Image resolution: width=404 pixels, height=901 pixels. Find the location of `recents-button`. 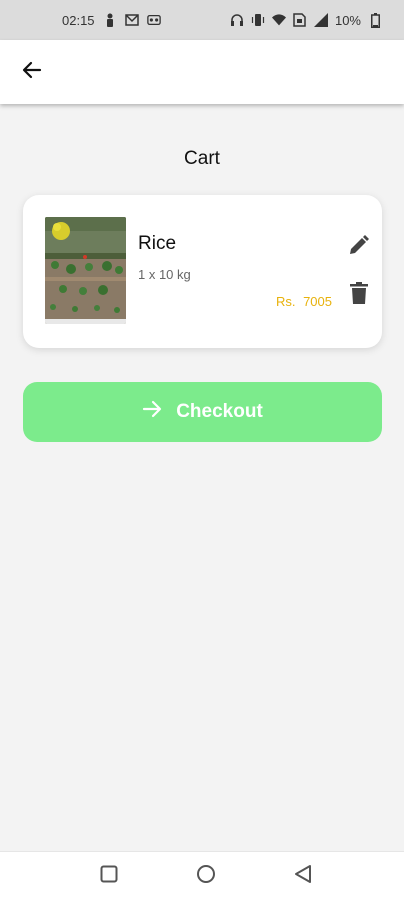

recents-button is located at coordinates (109, 876).